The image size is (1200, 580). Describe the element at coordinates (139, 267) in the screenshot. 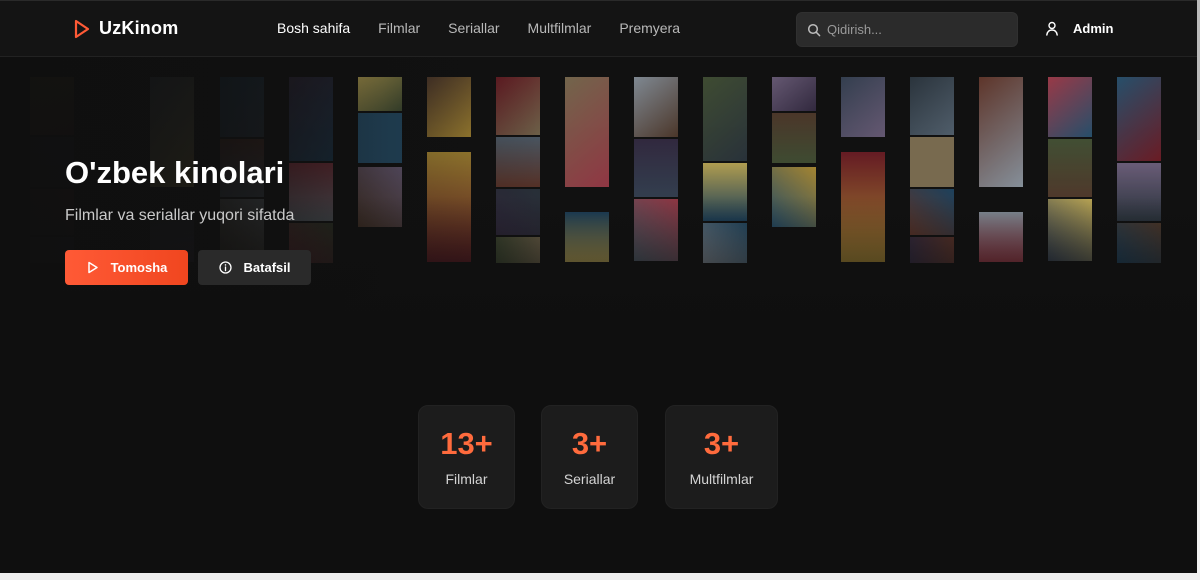

I see `watch-button-label: Tomosha` at that location.